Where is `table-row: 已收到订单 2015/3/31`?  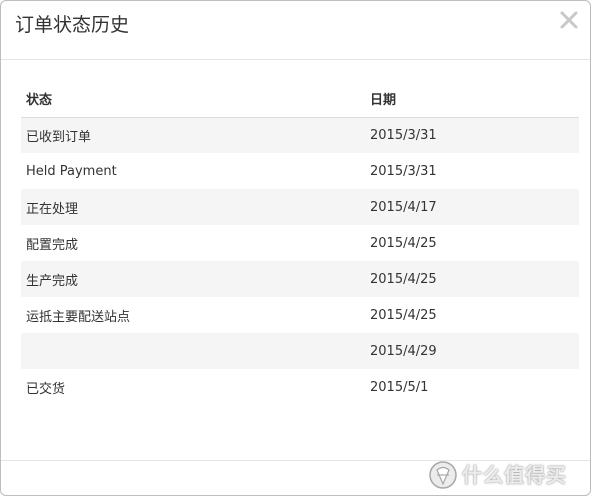
table-row: 已收到订单 2015/3/31 is located at coordinates (300, 135).